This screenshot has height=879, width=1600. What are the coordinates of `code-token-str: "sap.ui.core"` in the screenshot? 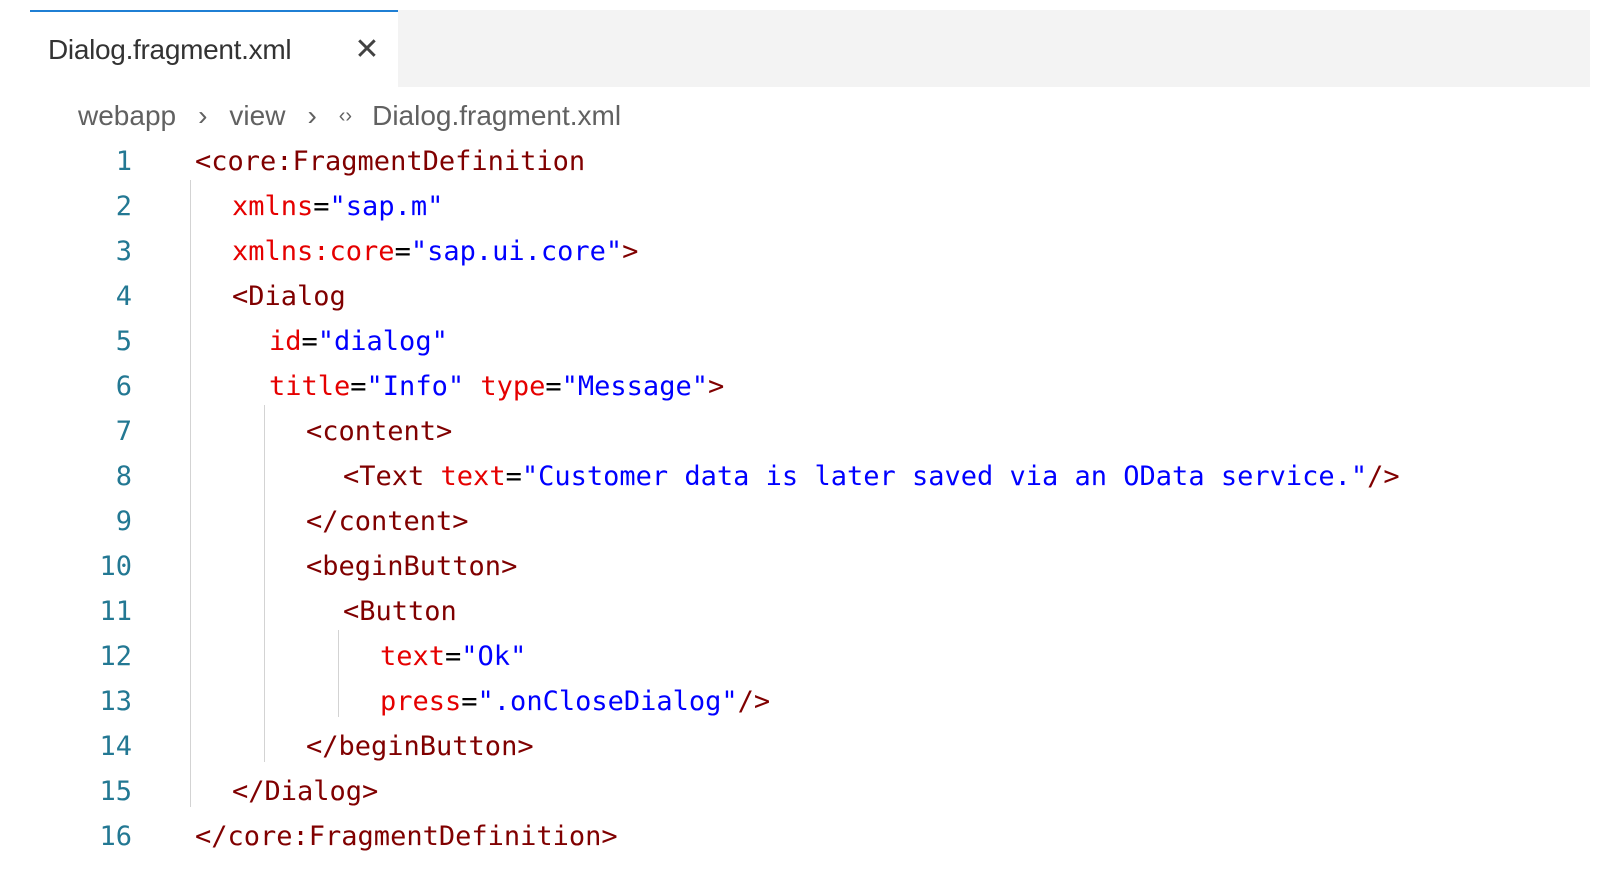 It's located at (516, 251).